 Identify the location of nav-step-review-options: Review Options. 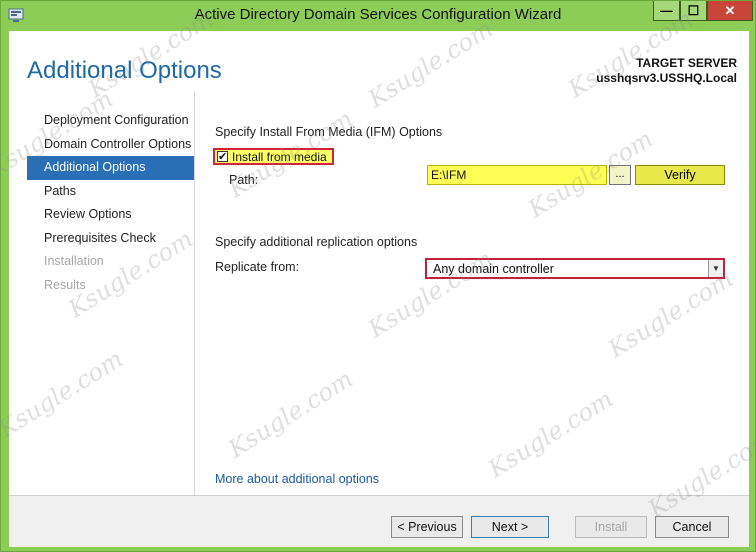
(111, 215).